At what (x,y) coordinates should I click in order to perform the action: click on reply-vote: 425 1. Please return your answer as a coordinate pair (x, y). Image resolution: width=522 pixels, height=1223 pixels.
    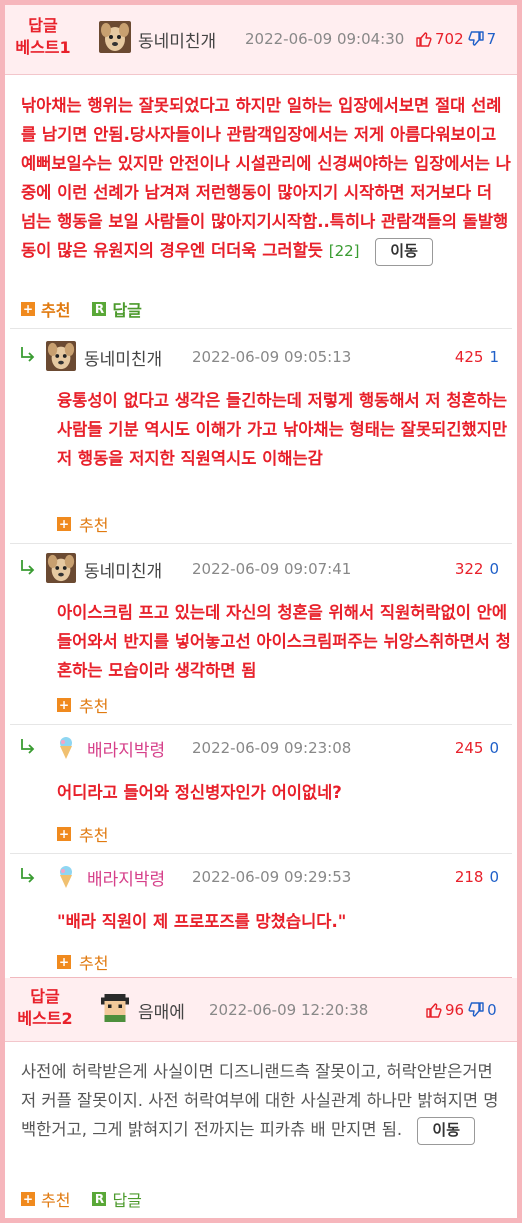
    Looking at the image, I should click on (477, 357).